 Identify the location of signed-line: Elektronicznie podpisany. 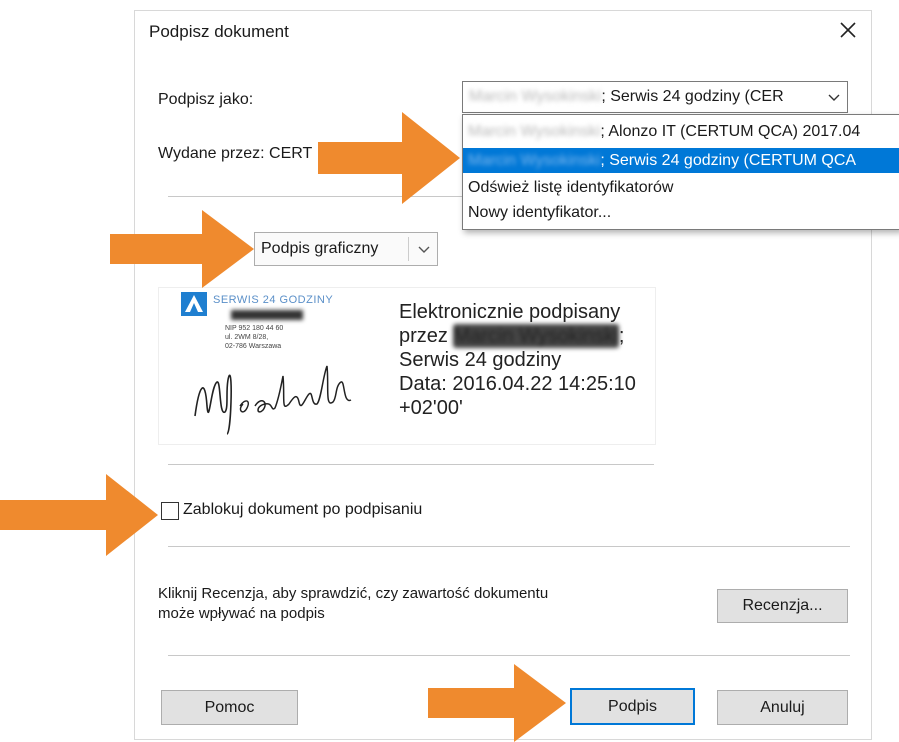
(510, 312).